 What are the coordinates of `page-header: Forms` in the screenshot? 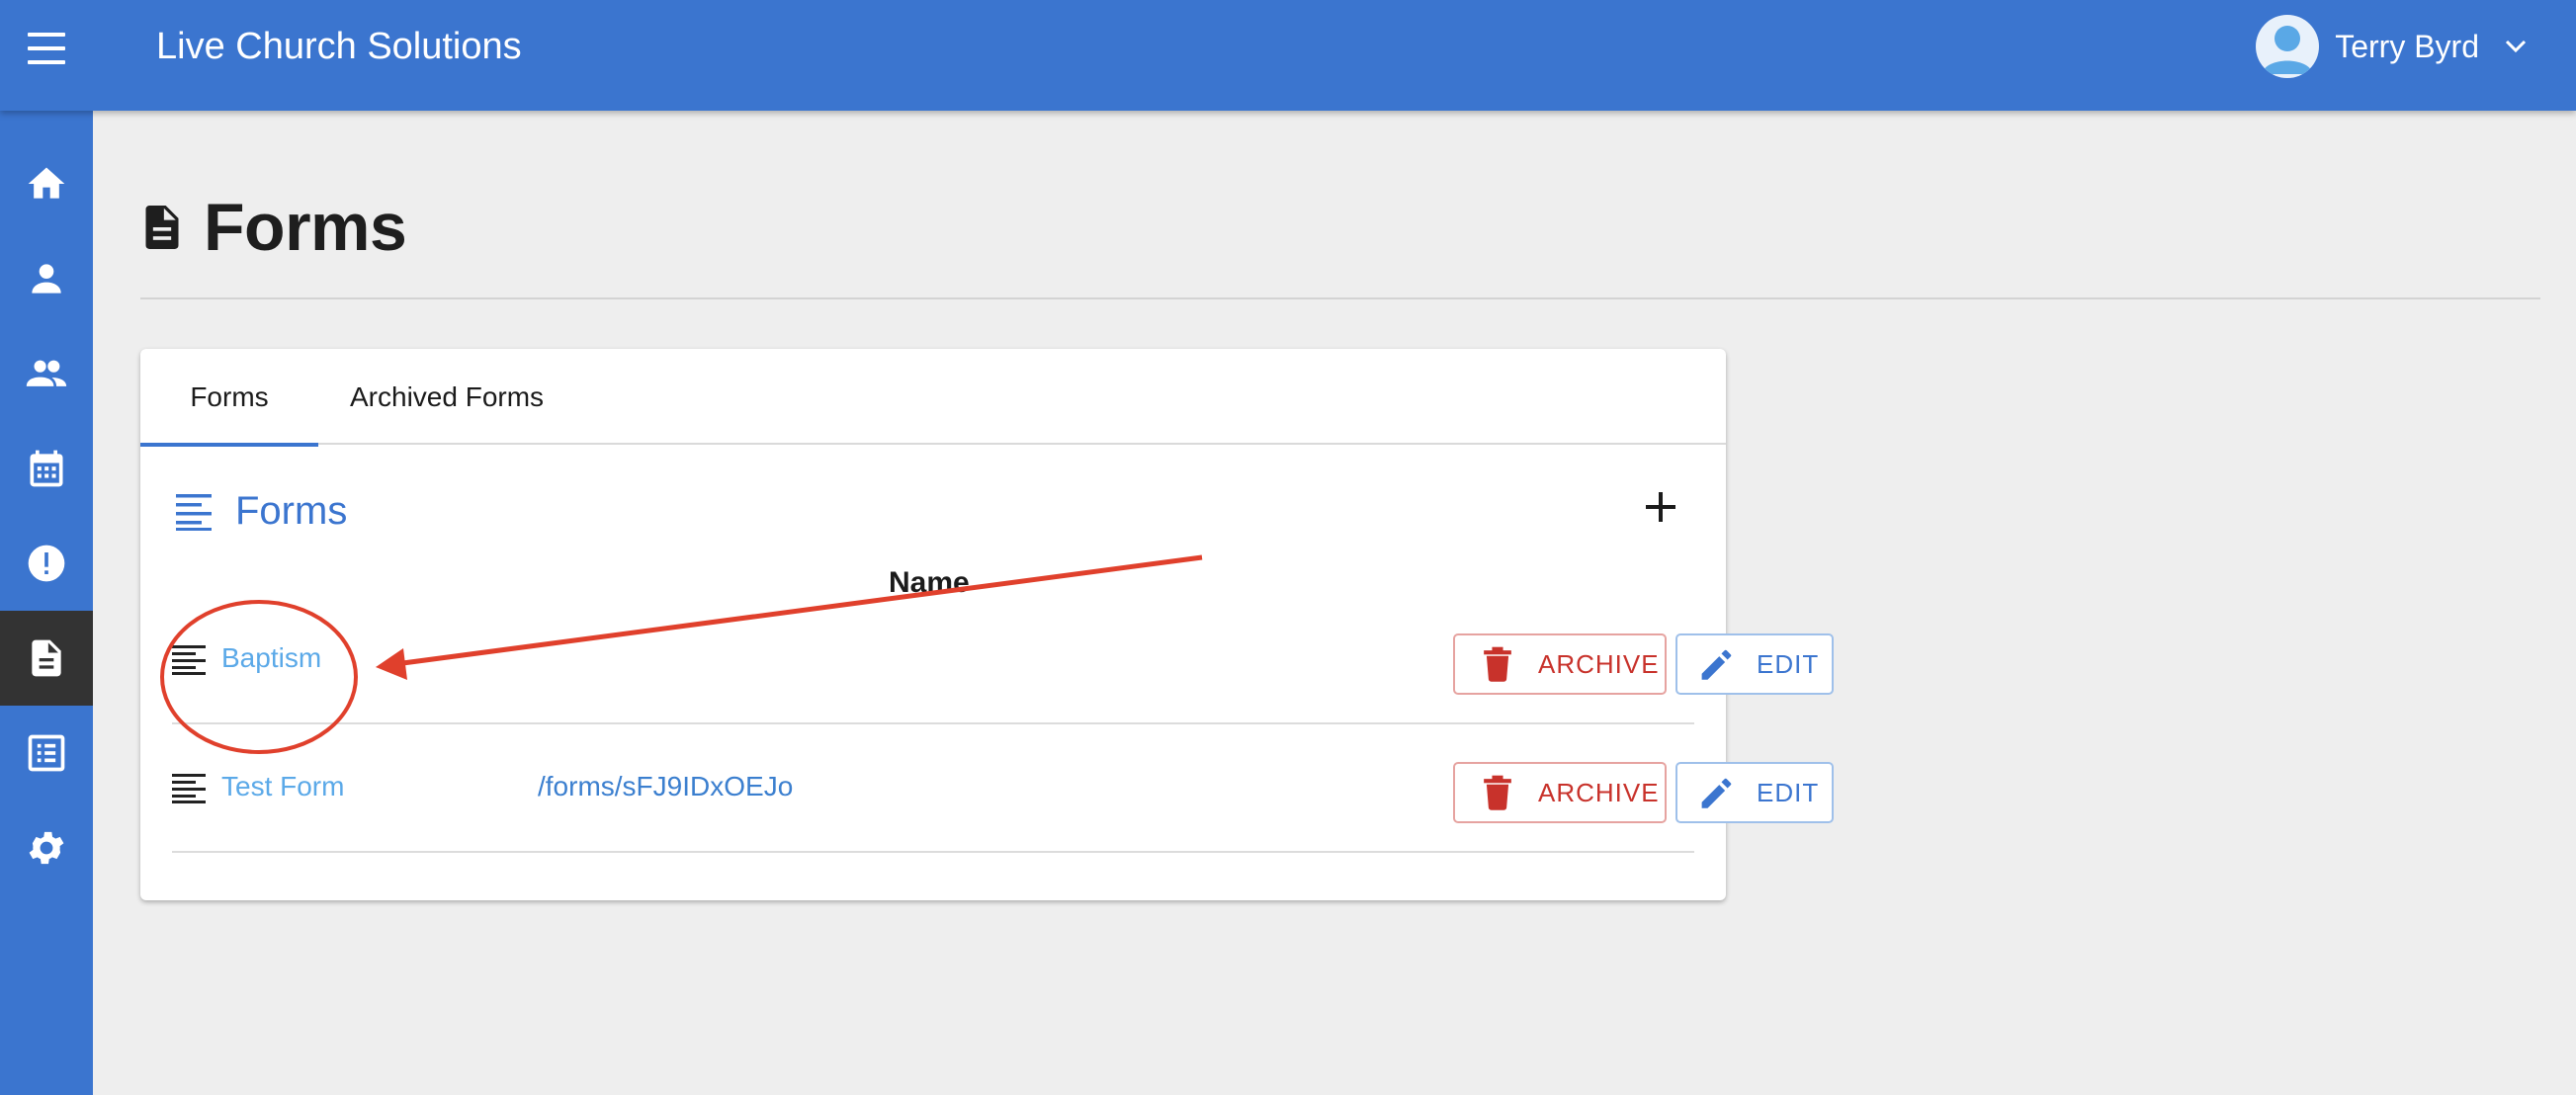 It's located at (273, 228).